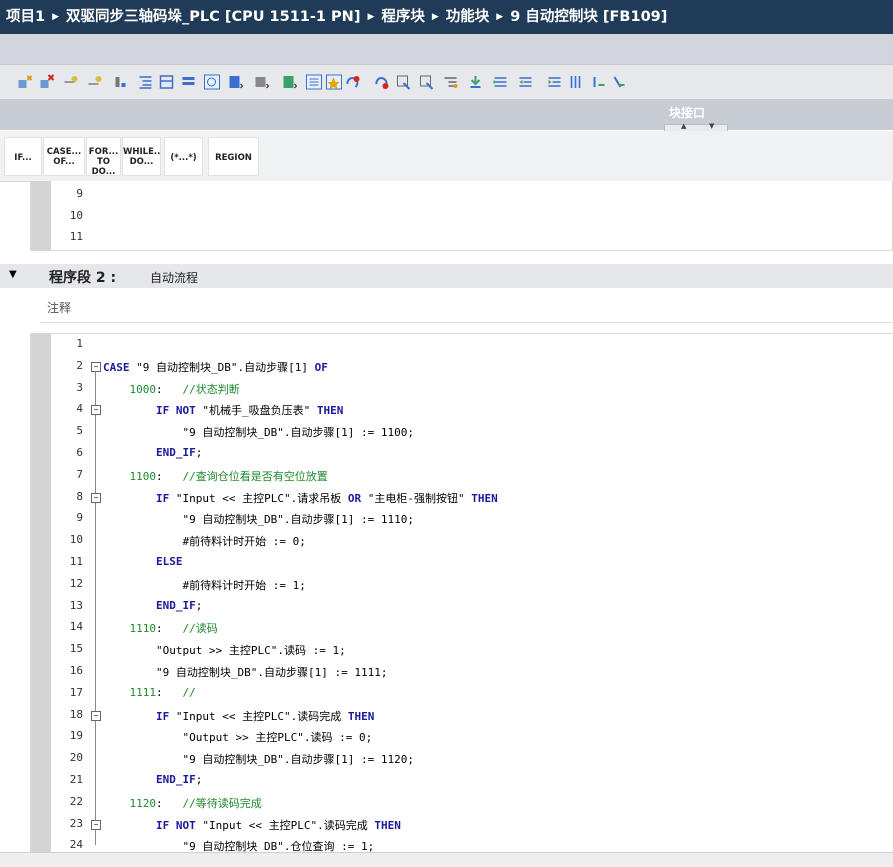  What do you see at coordinates (25, 17) in the screenshot?
I see `breadcrumb-item: 项目1` at bounding box center [25, 17].